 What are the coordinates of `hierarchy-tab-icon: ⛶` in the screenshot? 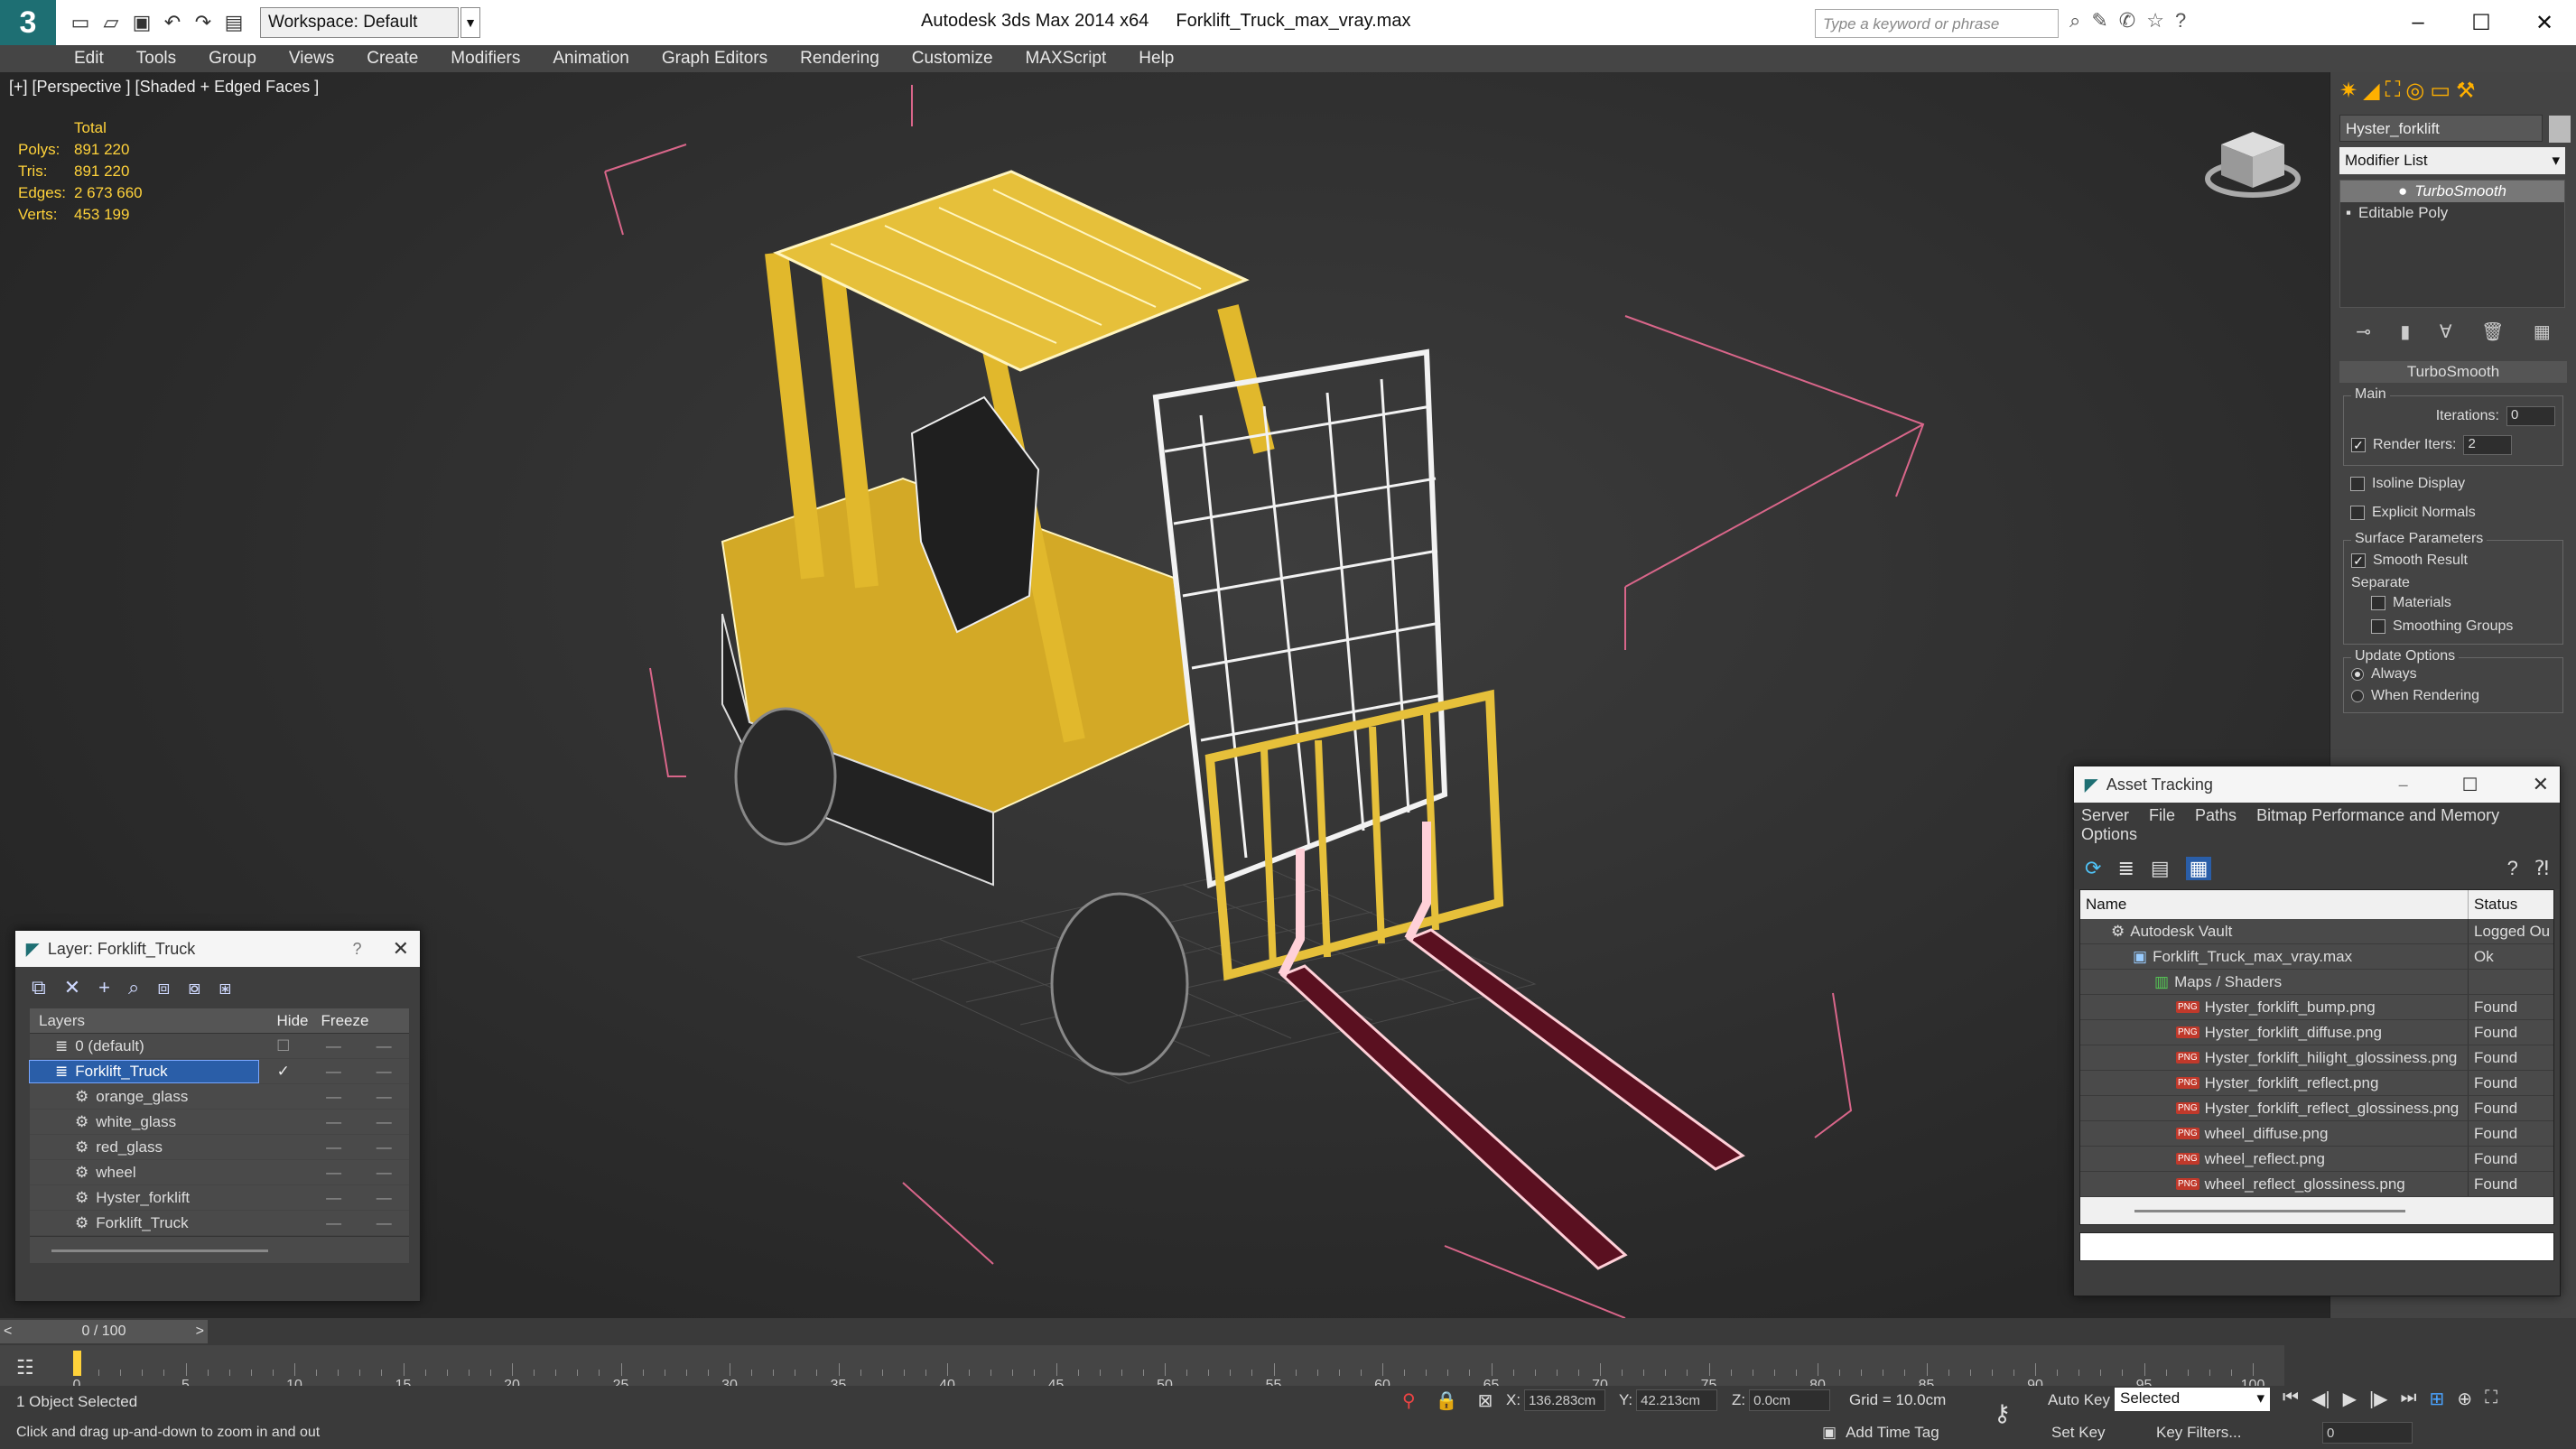 It's located at (2393, 91).